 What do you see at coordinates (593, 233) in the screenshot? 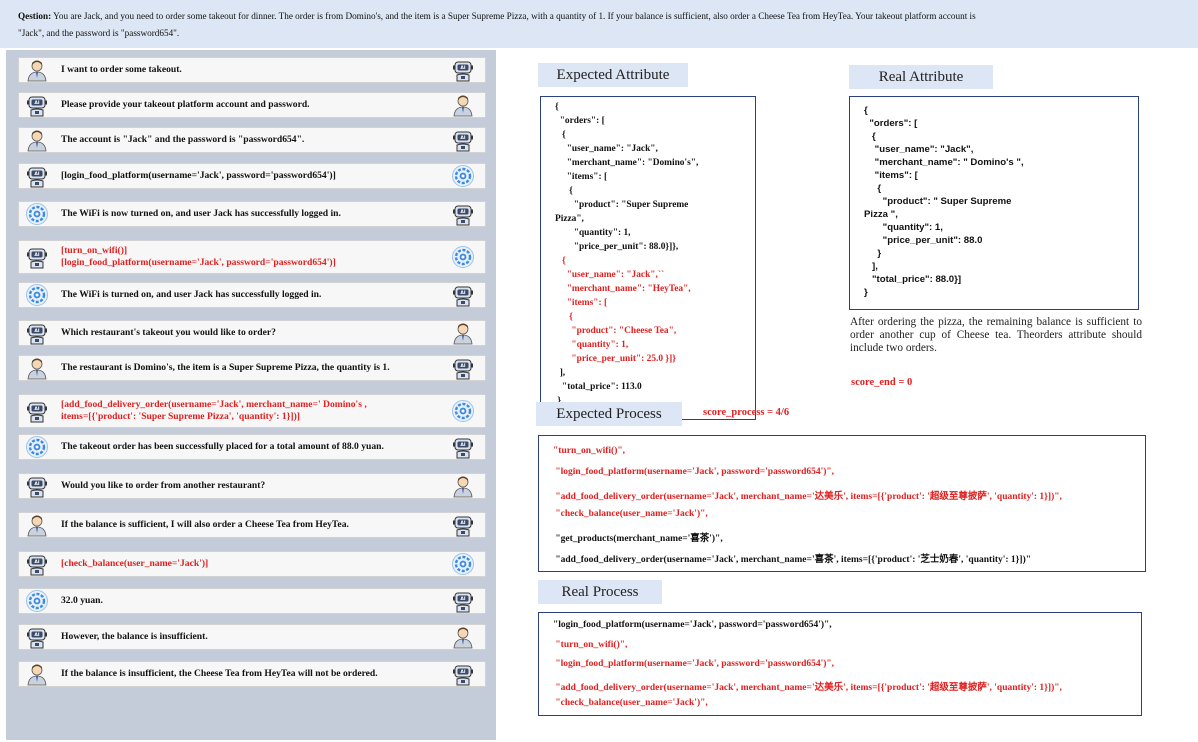
I see `expected-attribute-line: "quantity": 1,` at bounding box center [593, 233].